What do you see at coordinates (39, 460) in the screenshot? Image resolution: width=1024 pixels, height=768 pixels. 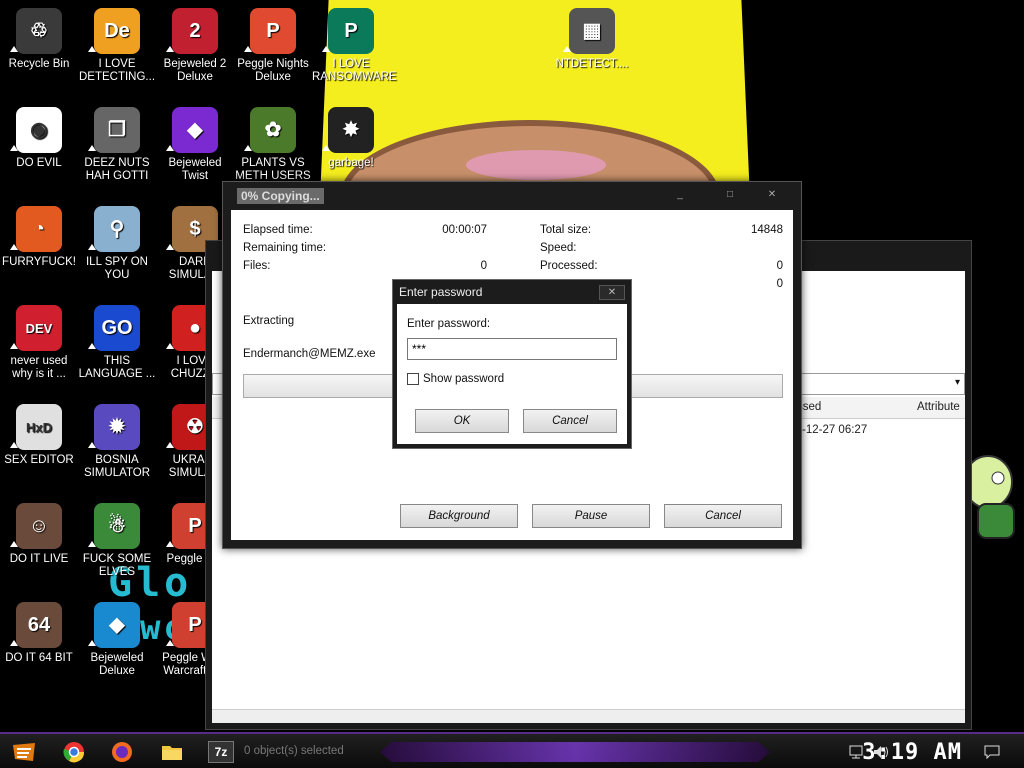 I see `desktop-icon-label: SEX EDITOR` at bounding box center [39, 460].